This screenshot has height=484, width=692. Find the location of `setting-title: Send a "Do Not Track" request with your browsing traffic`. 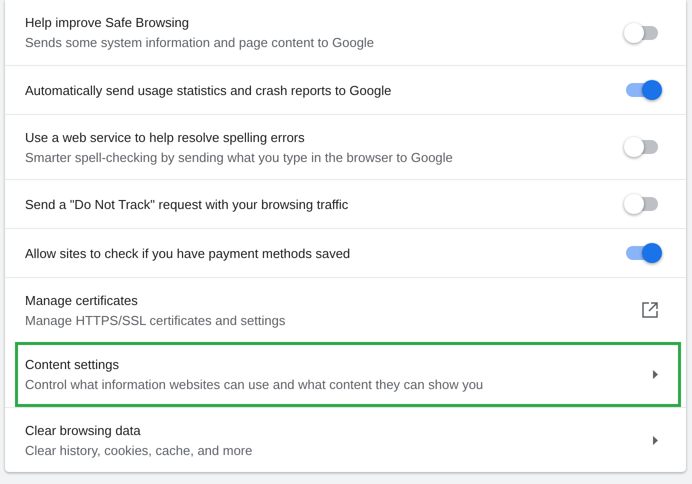

setting-title: Send a "Do Not Track" request with your browsing traffic is located at coordinates (187, 204).